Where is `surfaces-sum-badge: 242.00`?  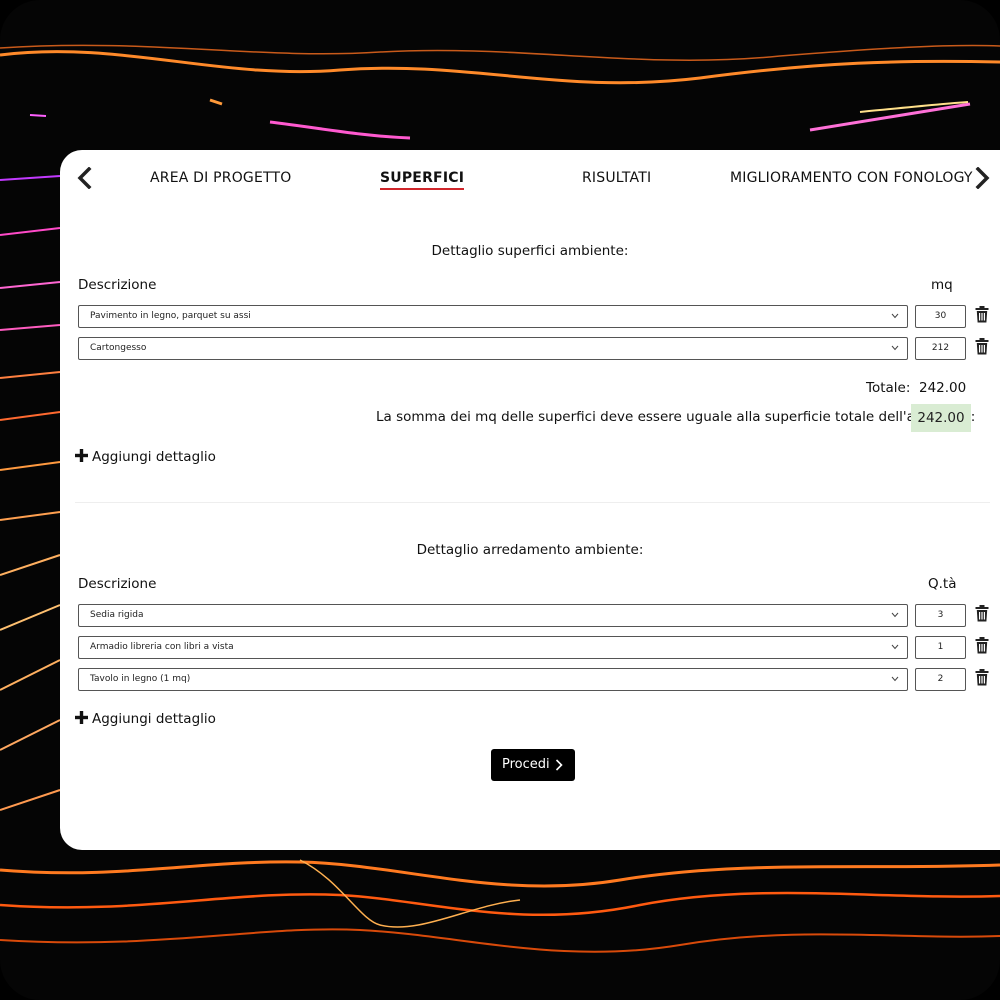
surfaces-sum-badge: 242.00 is located at coordinates (941, 418).